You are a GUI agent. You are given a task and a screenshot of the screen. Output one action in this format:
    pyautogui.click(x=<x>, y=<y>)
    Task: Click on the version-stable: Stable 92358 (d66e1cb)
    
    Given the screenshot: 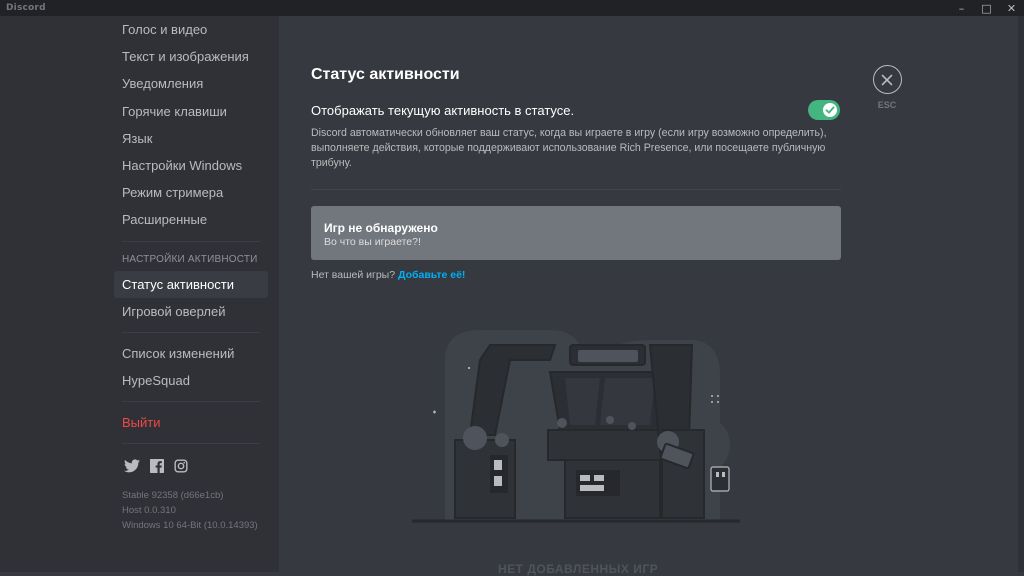 What is the action you would take?
    pyautogui.click(x=173, y=496)
    